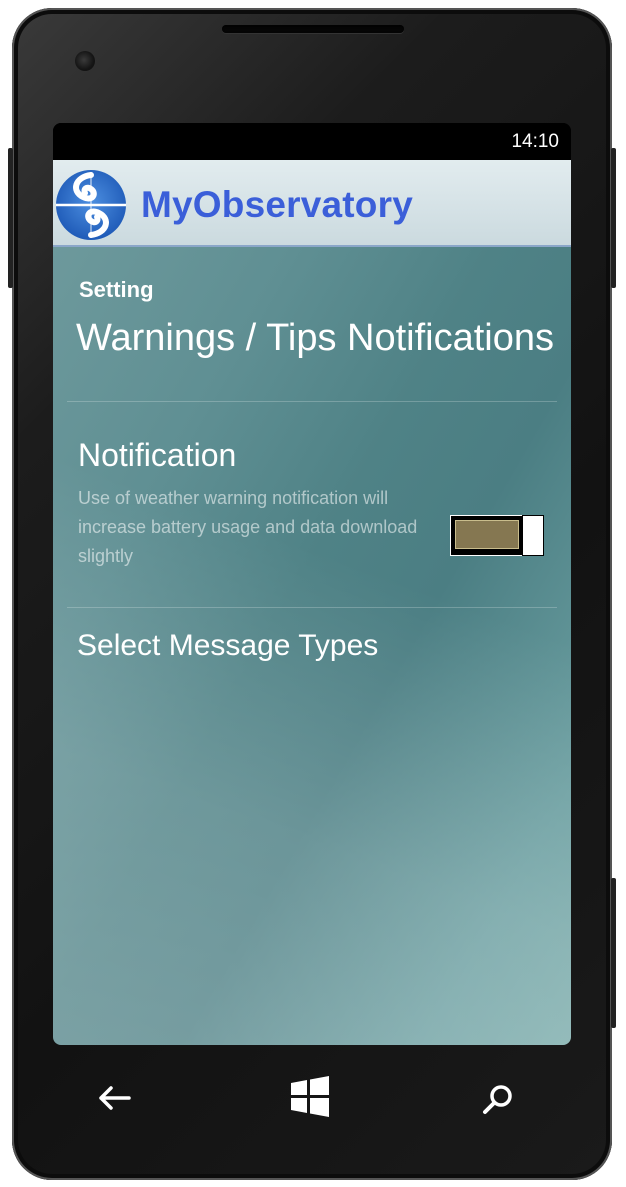  Describe the element at coordinates (227, 646) in the screenshot. I see `select-message-types-link: Select Message Types` at that location.